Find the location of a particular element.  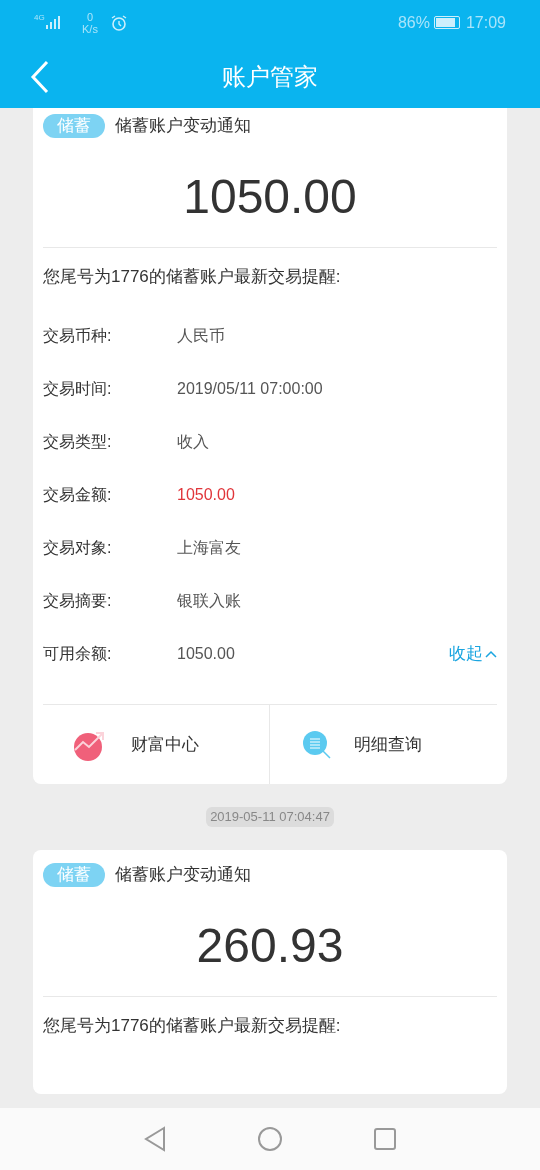

action-button: 财富中心 is located at coordinates (156, 744).